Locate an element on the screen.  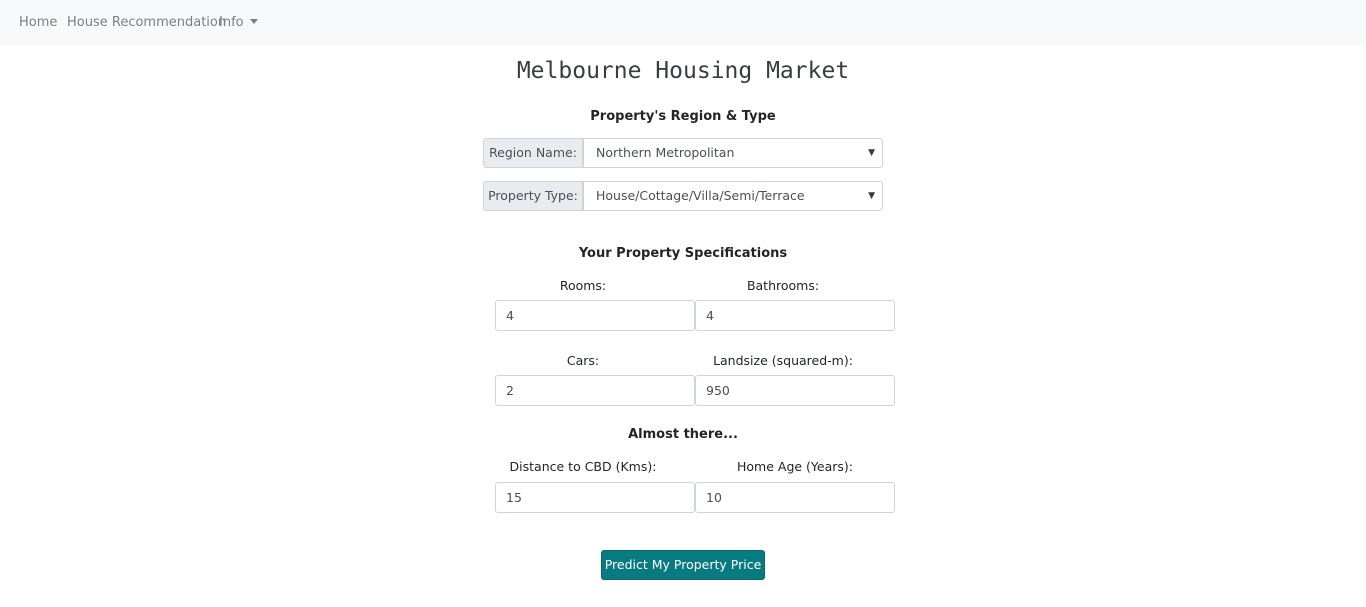
region-name-label: Region Name: is located at coordinates (533, 153).